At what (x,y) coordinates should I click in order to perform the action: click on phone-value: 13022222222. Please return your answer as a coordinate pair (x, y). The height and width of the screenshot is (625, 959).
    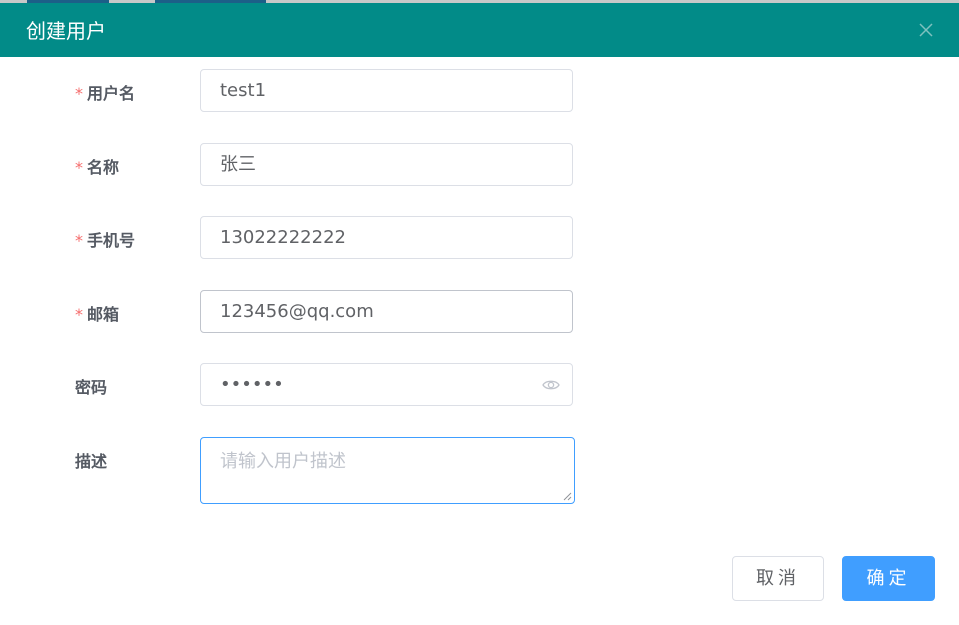
    Looking at the image, I should click on (283, 237).